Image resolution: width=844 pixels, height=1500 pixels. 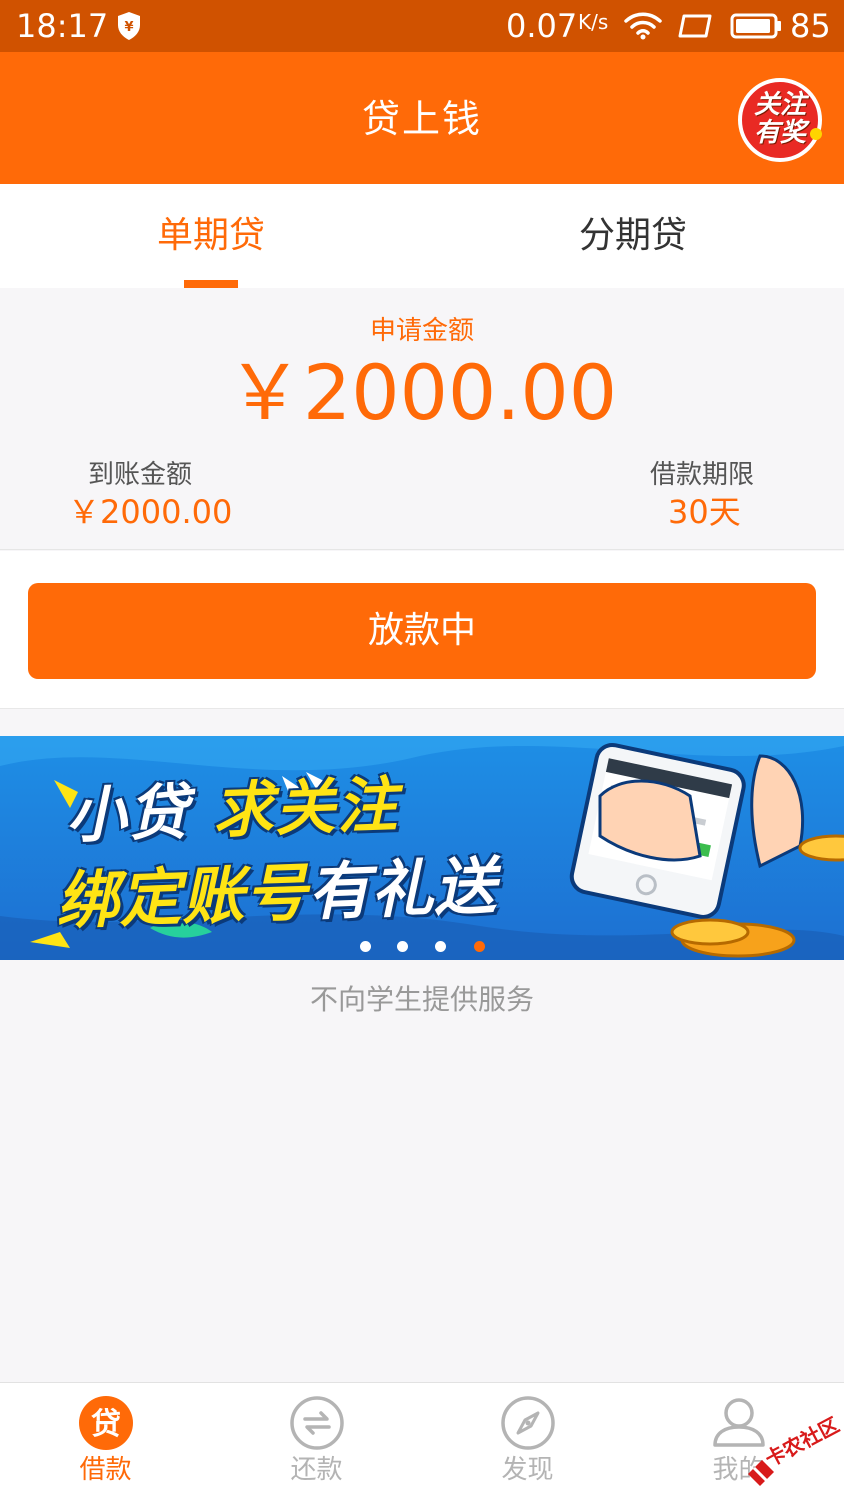 What do you see at coordinates (527, 1470) in the screenshot?
I see `nav-label-discover: 发现` at bounding box center [527, 1470].